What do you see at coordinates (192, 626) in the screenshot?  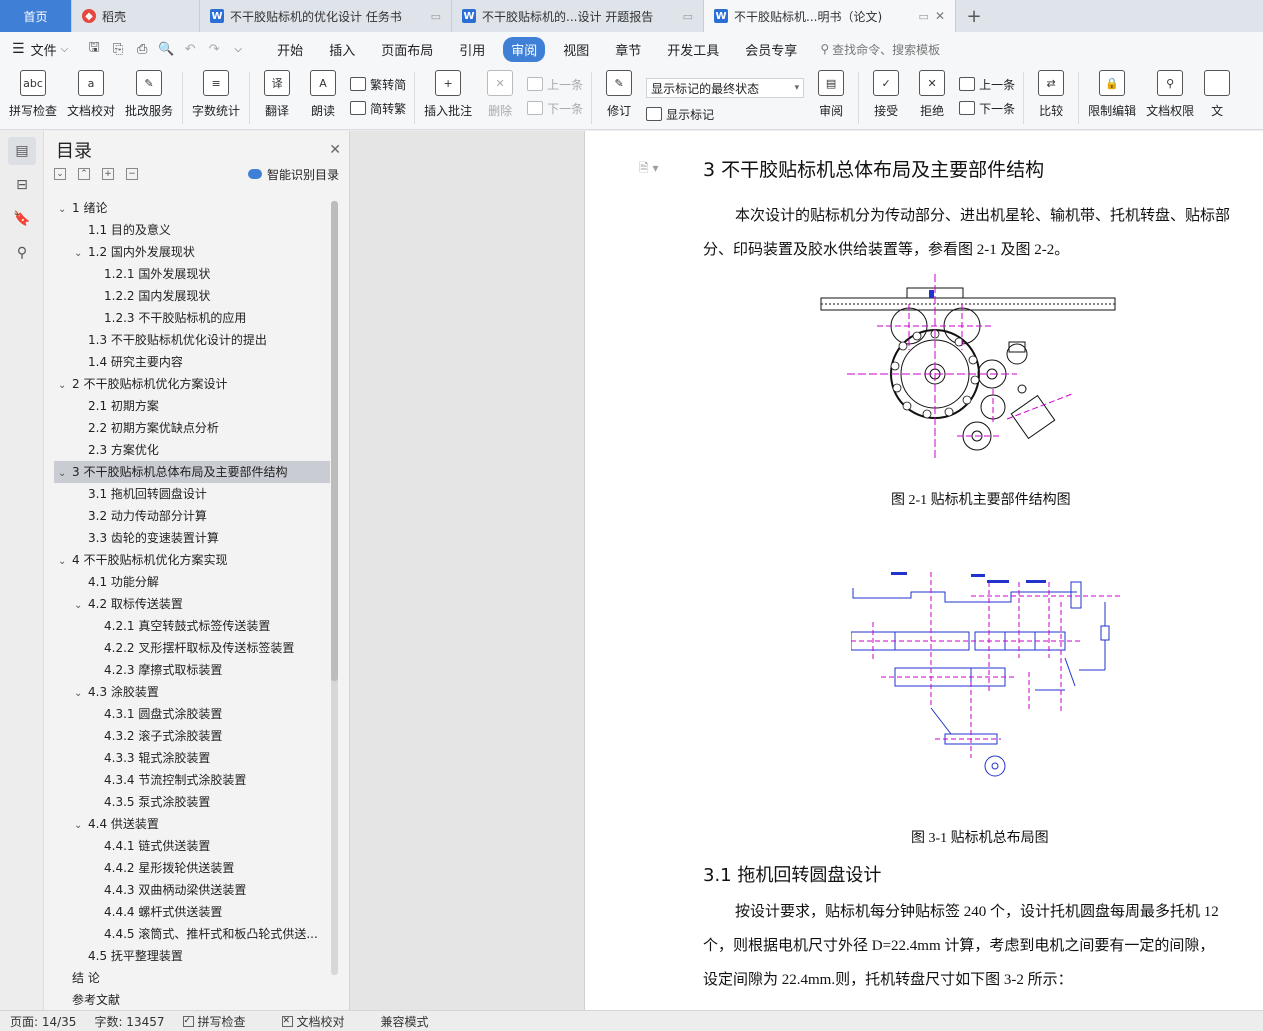 I see `toc-item: 4.2.1 真空转鼓式标签传送装置` at bounding box center [192, 626].